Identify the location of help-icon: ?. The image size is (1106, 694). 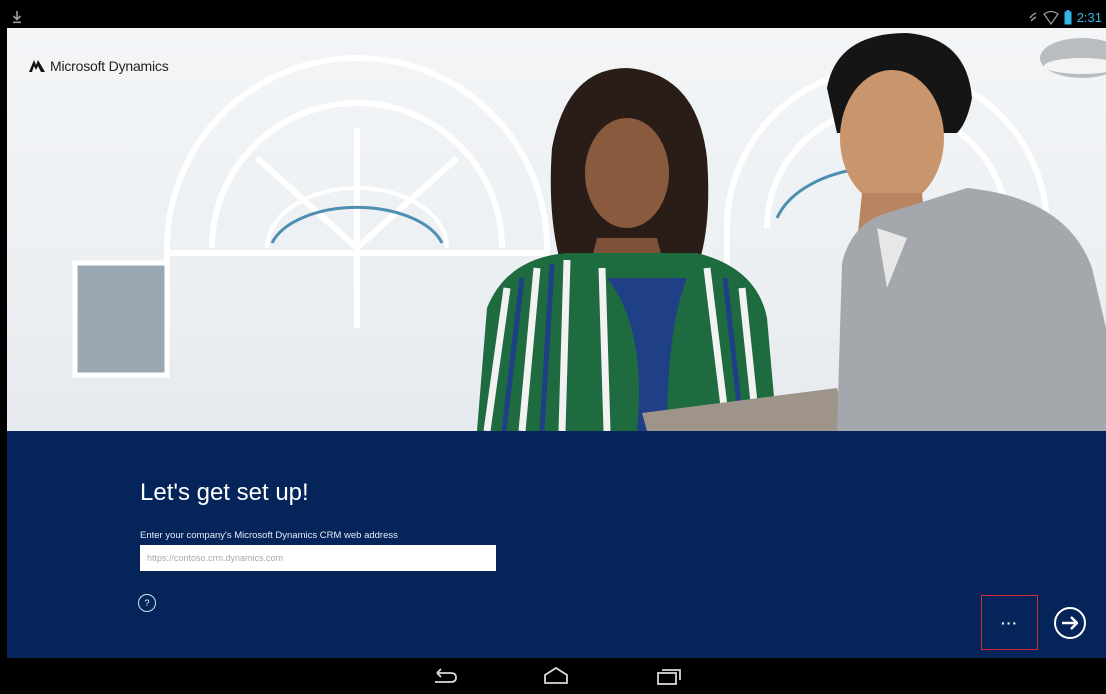
(147, 603).